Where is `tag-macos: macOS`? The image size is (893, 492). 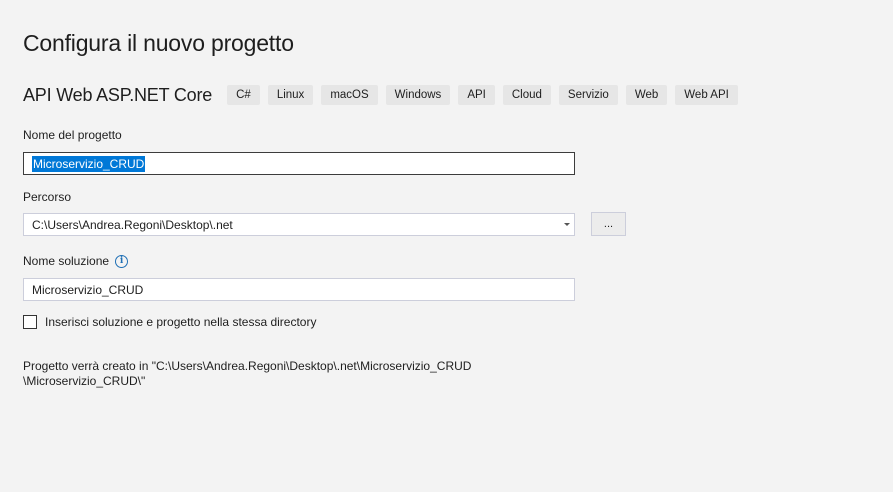 tag-macos: macOS is located at coordinates (349, 95).